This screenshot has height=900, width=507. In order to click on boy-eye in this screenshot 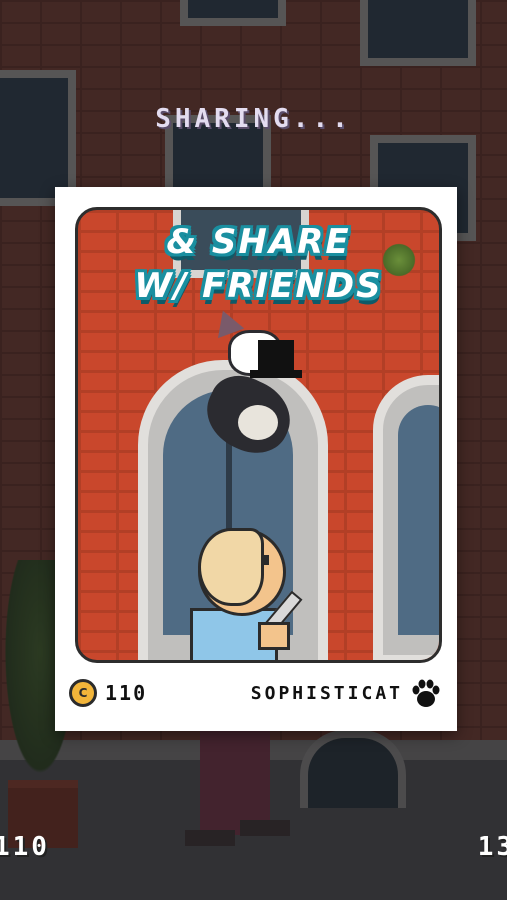, I will do `click(265, 560)`.